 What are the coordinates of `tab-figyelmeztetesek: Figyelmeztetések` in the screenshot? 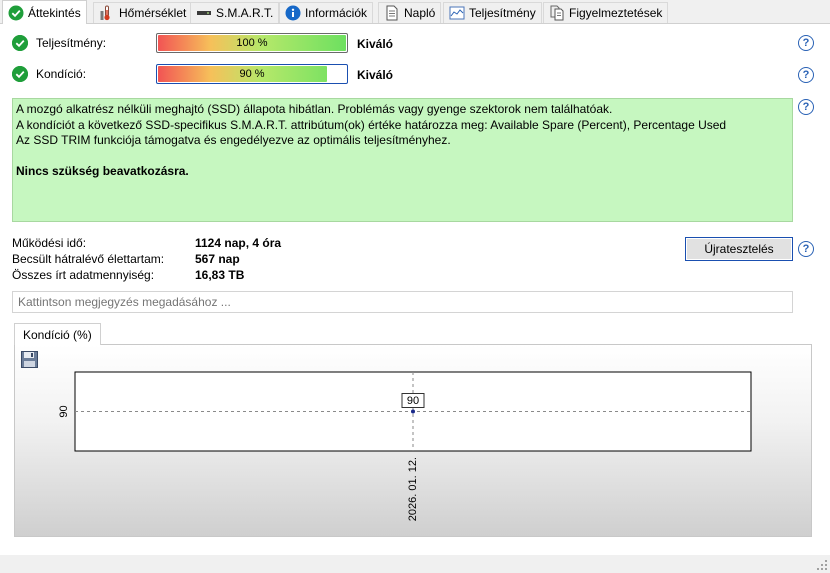 It's located at (606, 12).